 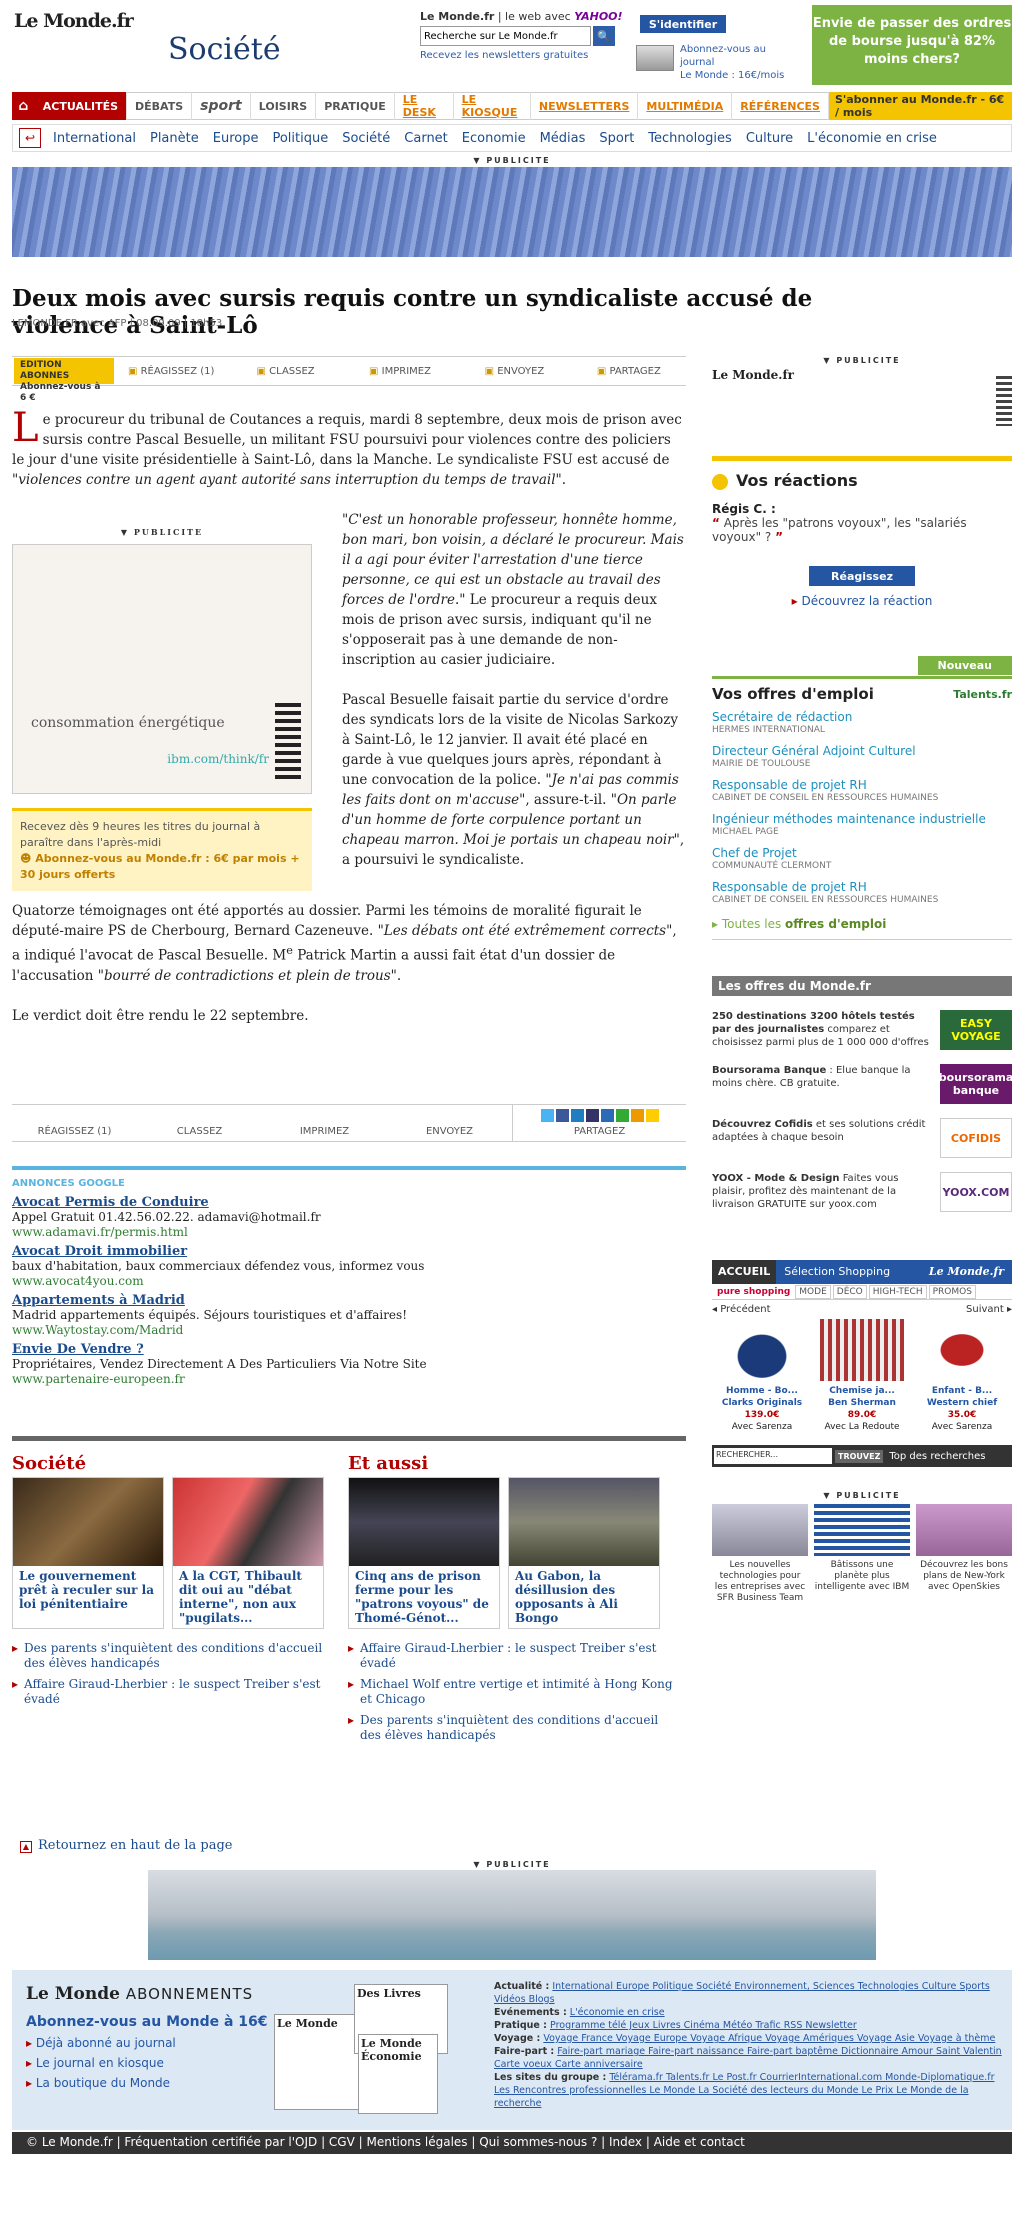 What do you see at coordinates (604, 36) in the screenshot?
I see `search-button: 🔍` at bounding box center [604, 36].